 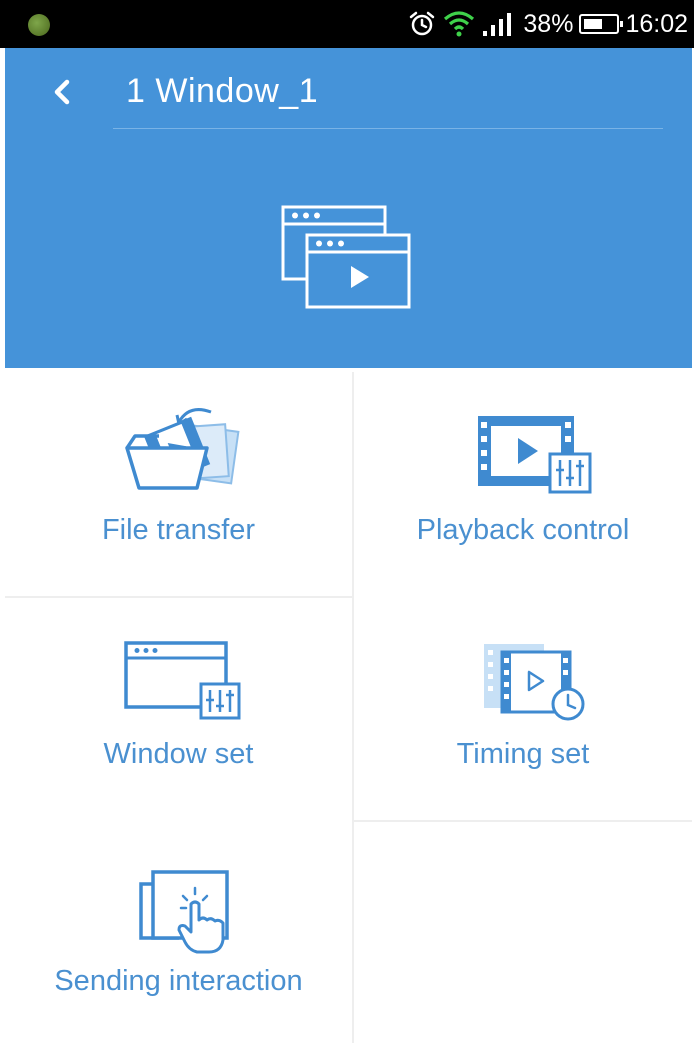 What do you see at coordinates (459, 24) in the screenshot?
I see `wifi-icon` at bounding box center [459, 24].